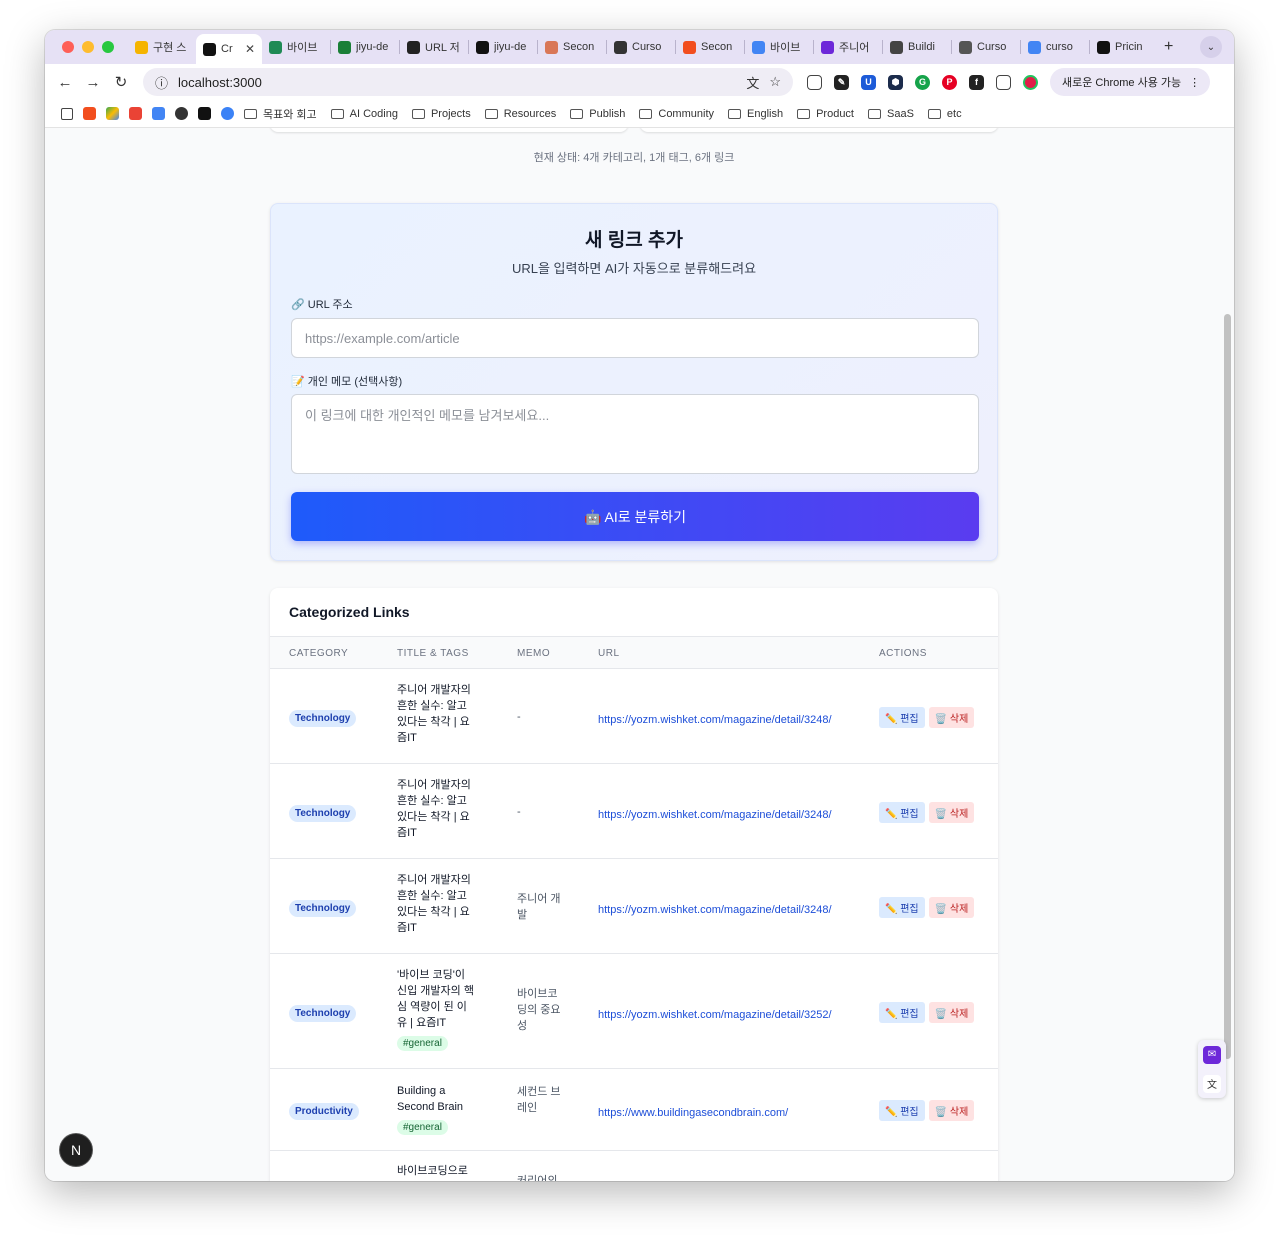 This screenshot has width=1280, height=1241. I want to click on figma-bookmark-icon, so click(89, 113).